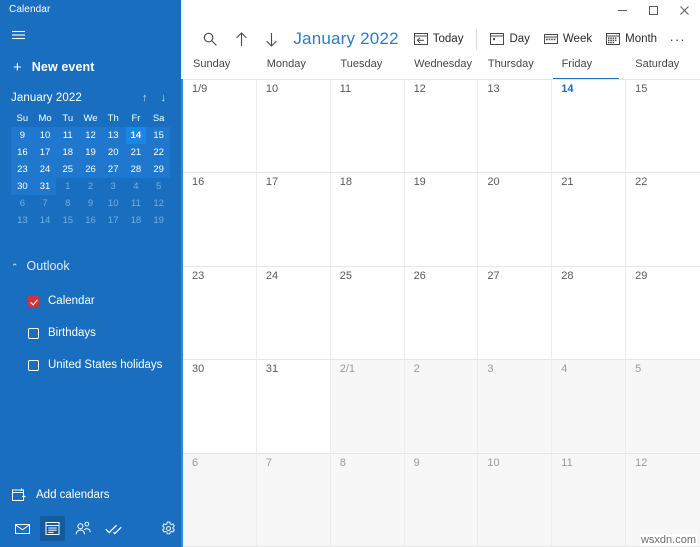  Describe the element at coordinates (589, 313) in the screenshot. I see `calendar-day-cell: 28` at that location.